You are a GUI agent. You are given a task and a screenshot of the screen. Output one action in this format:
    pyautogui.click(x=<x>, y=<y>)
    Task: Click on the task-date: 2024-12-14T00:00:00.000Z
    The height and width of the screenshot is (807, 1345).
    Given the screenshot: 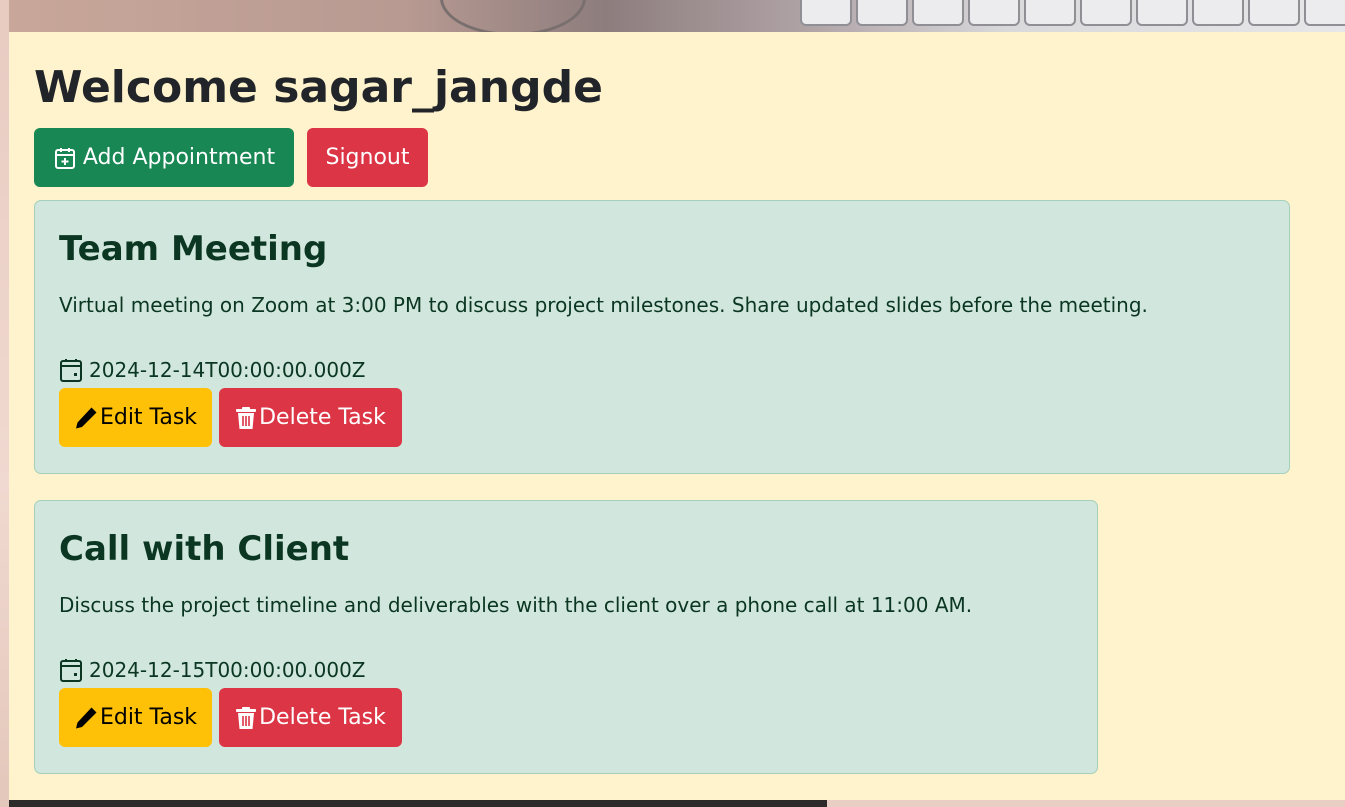 What is the action you would take?
    pyautogui.click(x=212, y=370)
    